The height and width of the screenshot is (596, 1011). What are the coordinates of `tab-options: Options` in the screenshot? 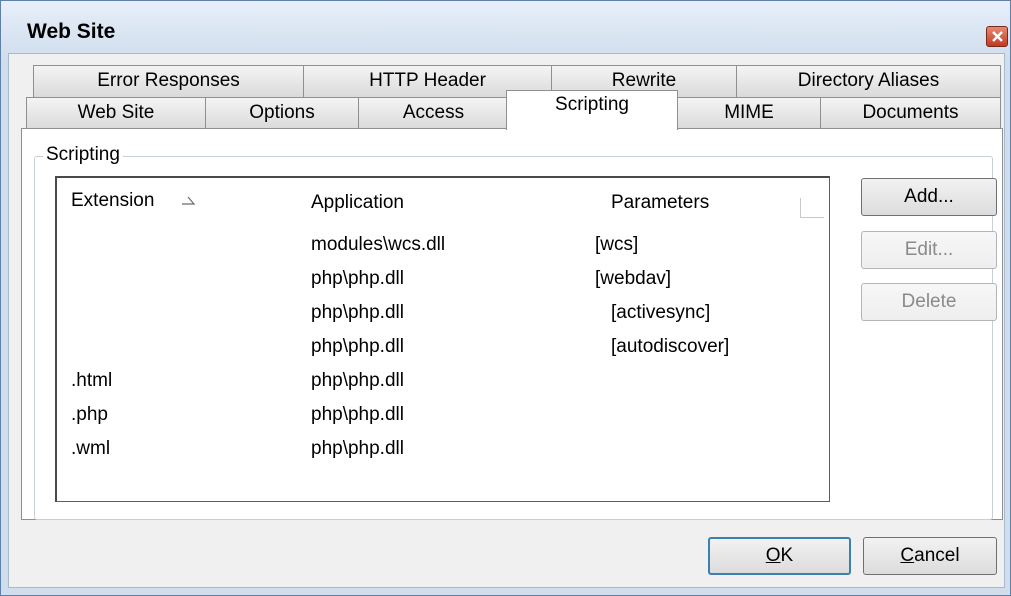 It's located at (282, 113).